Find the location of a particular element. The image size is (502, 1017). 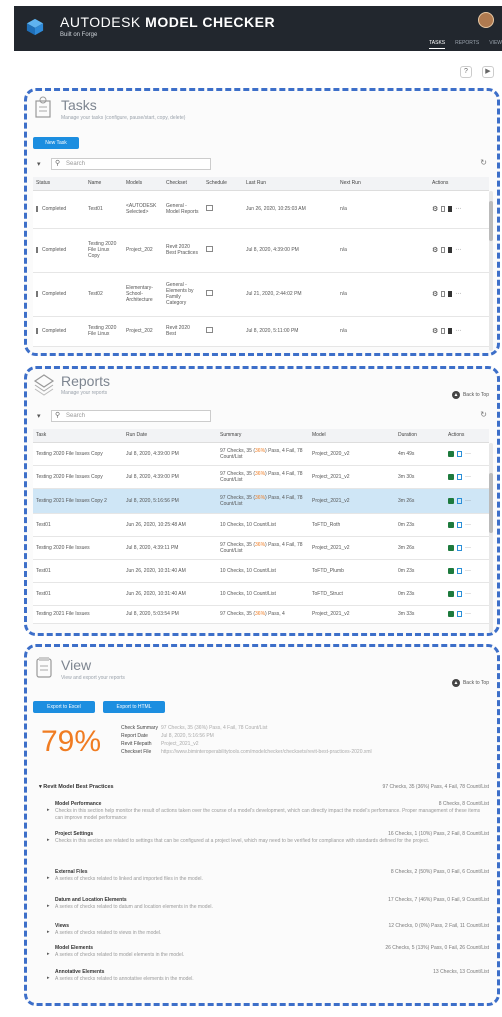

col-models: Models is located at coordinates (143, 184).